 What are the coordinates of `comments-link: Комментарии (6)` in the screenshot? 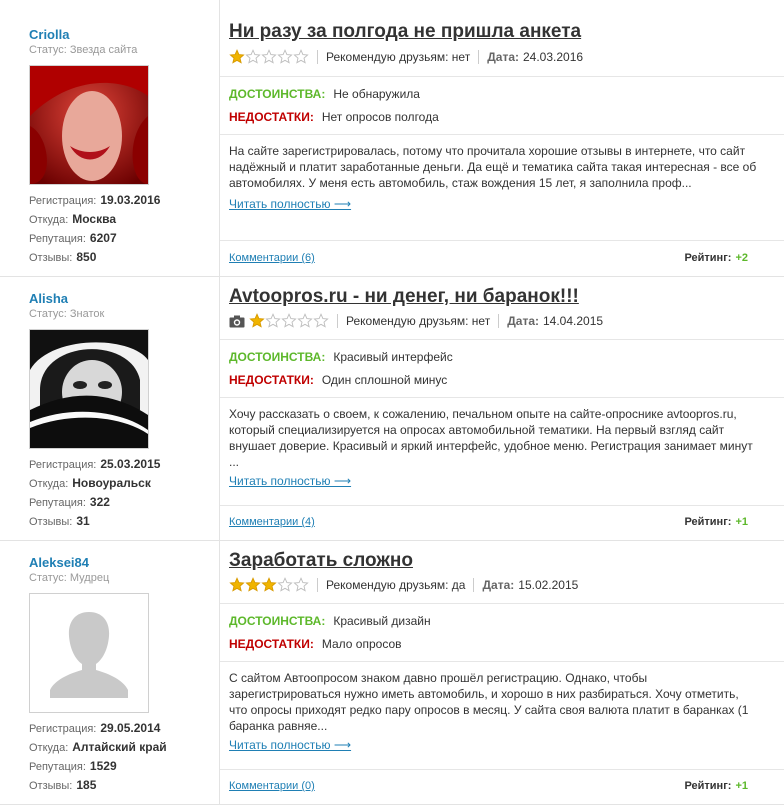 It's located at (272, 258).